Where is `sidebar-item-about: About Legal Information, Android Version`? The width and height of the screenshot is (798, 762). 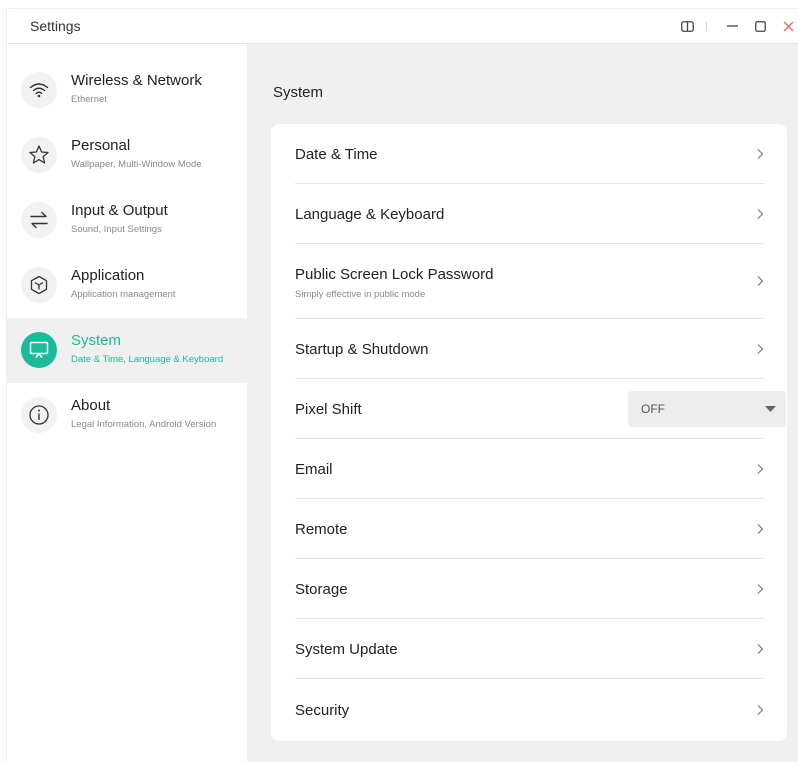
sidebar-item-about: About Legal Information, Android Version is located at coordinates (127, 415).